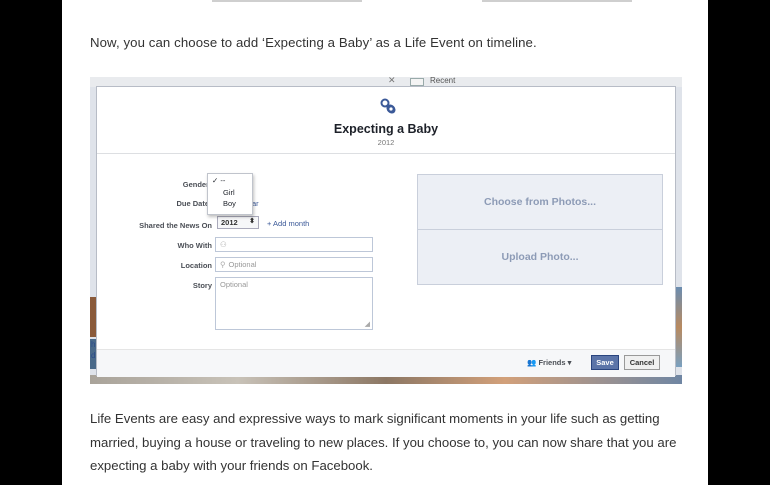 This screenshot has width=770, height=485. I want to click on gender-option-boy: Boy, so click(229, 203).